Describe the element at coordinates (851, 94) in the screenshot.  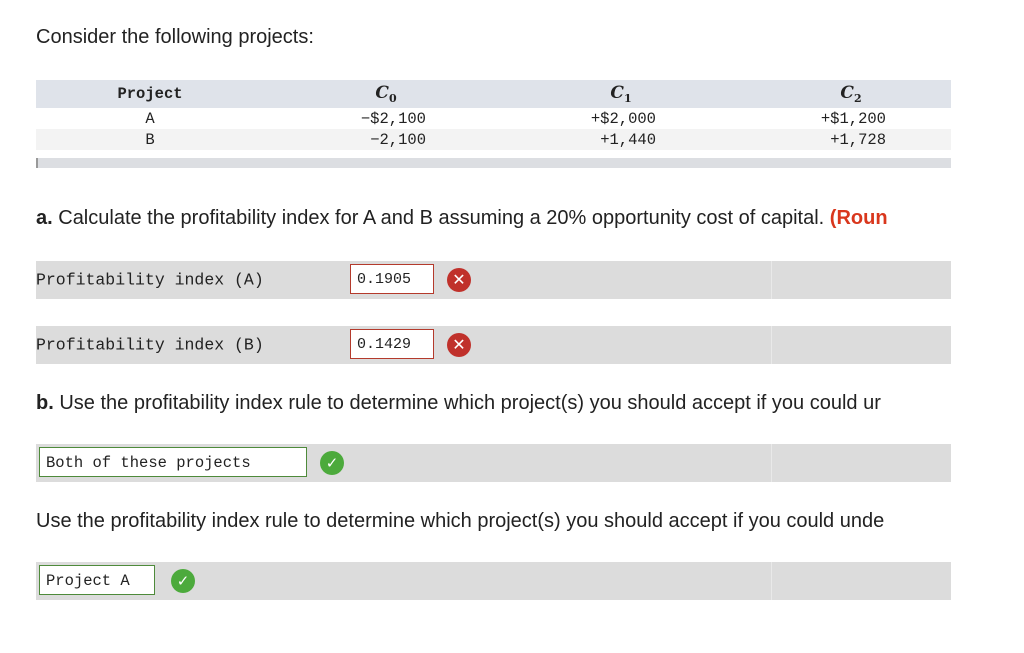
I see `header-c2: C2` at that location.